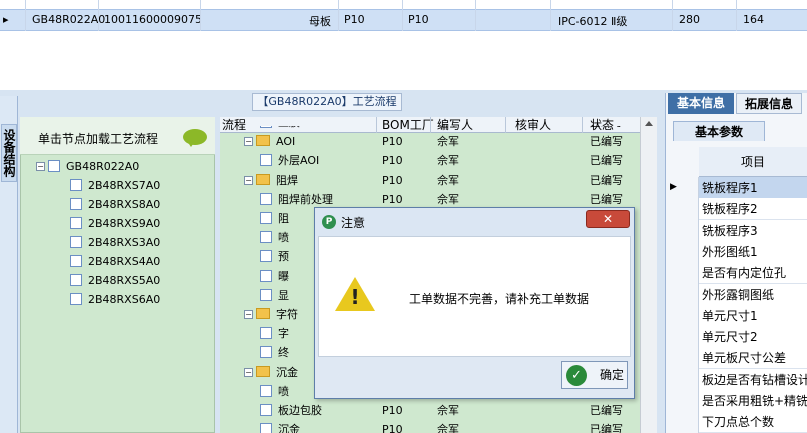 The width and height of the screenshot is (807, 433). Describe the element at coordinates (594, 375) in the screenshot. I see `ok-button: ✓ 确定` at that location.